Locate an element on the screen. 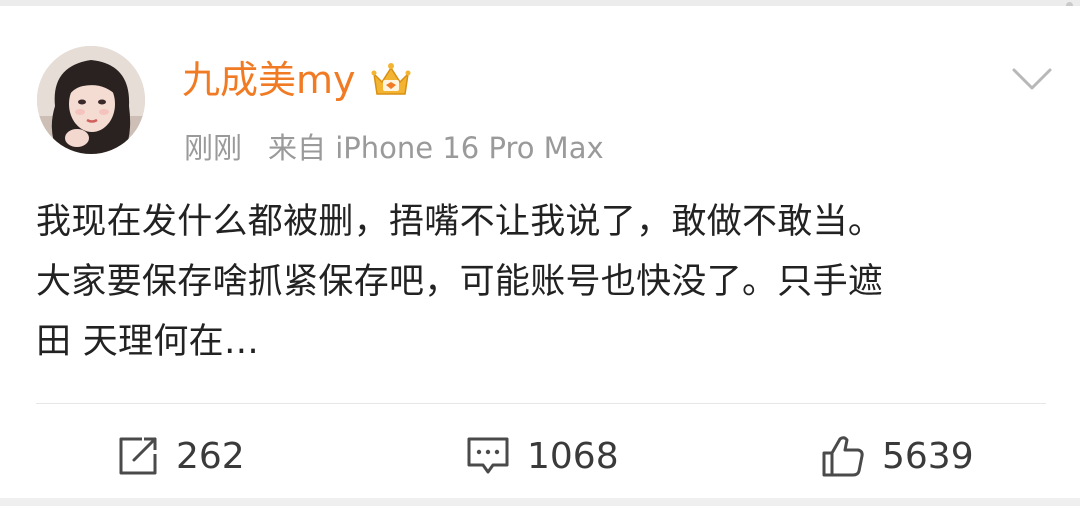 Image resolution: width=1080 pixels, height=506 pixels. like-count: 5639 is located at coordinates (928, 456).